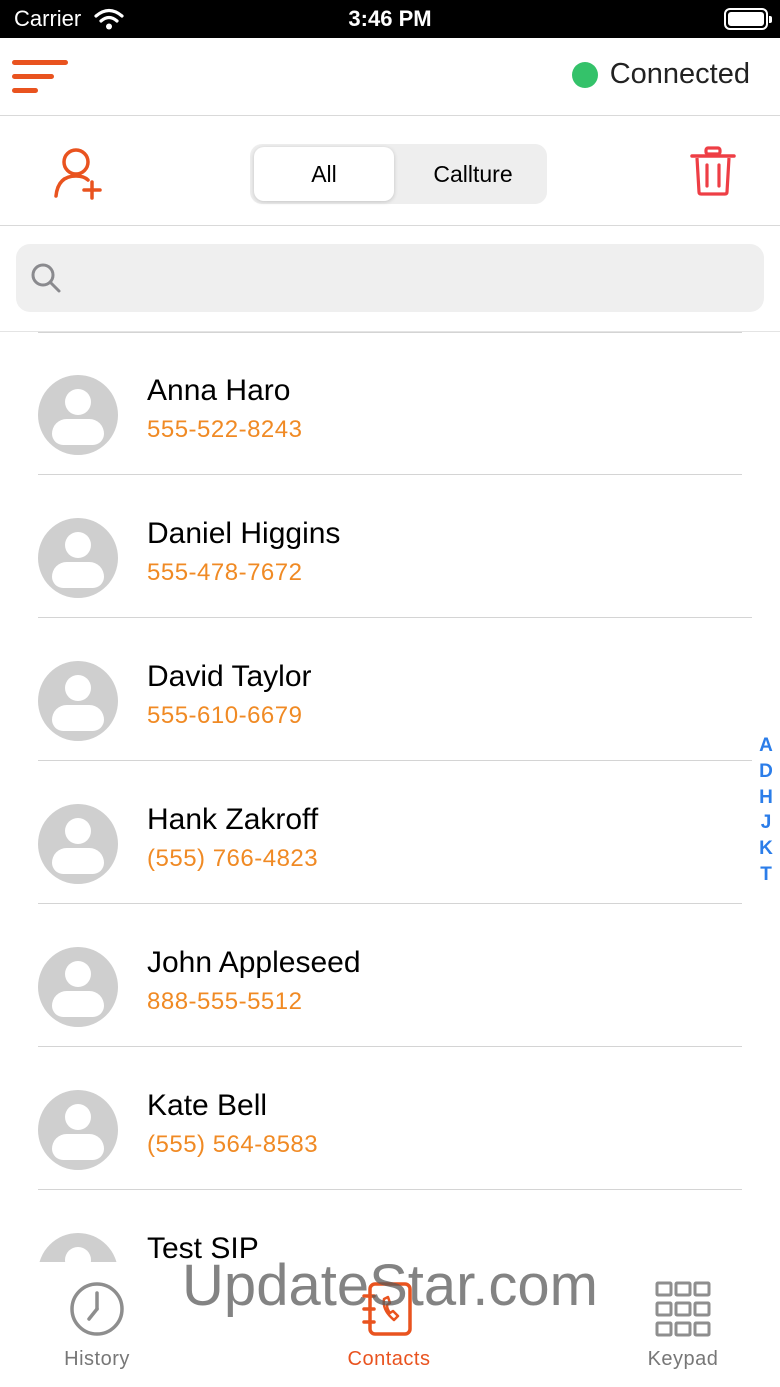 Image resolution: width=780 pixels, height=1387 pixels. Describe the element at coordinates (766, 875) in the screenshot. I see `index-letter-t: T` at that location.